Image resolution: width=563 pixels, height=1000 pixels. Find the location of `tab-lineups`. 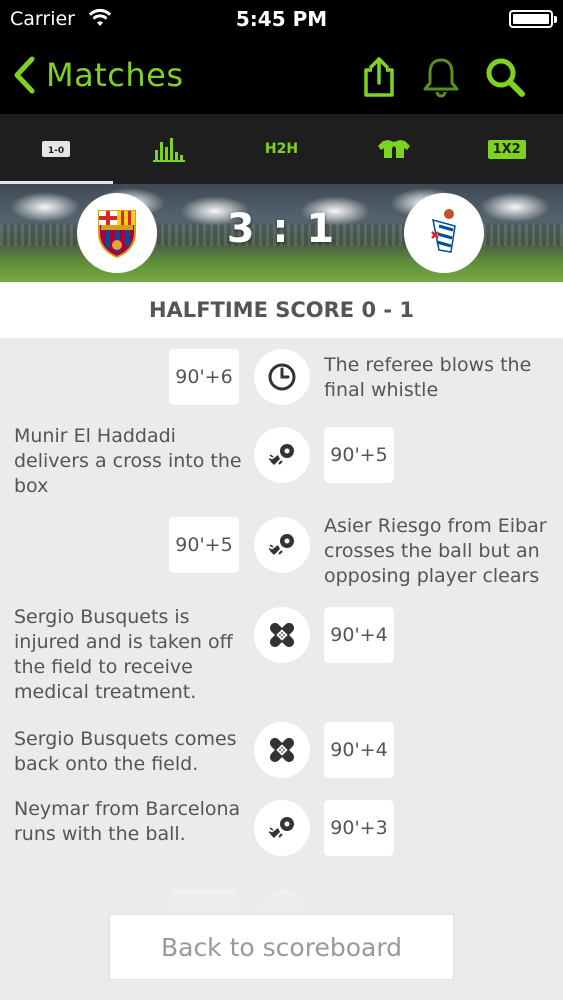

tab-lineups is located at coordinates (394, 149).